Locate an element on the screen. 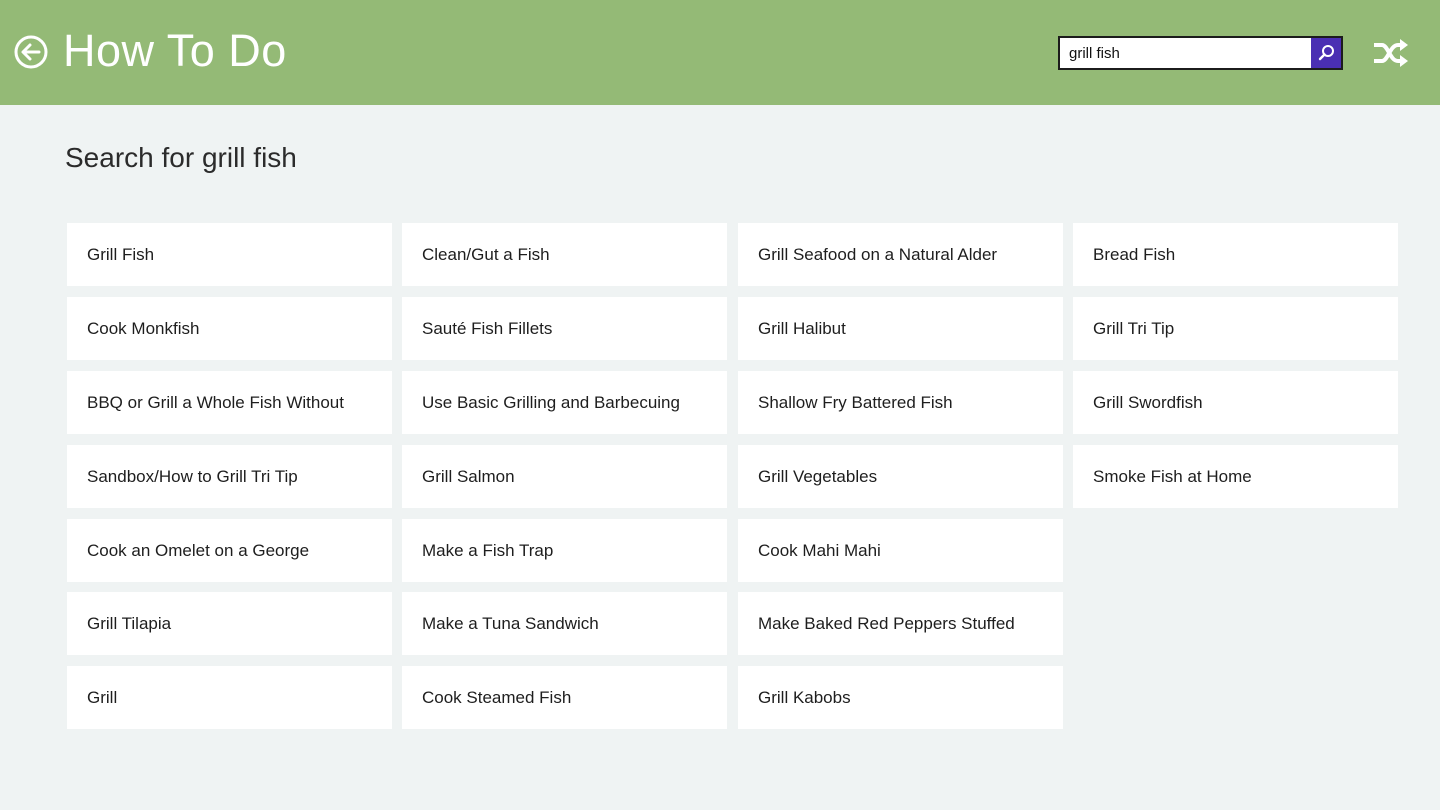 The height and width of the screenshot is (810, 1440). search-box is located at coordinates (1200, 53).